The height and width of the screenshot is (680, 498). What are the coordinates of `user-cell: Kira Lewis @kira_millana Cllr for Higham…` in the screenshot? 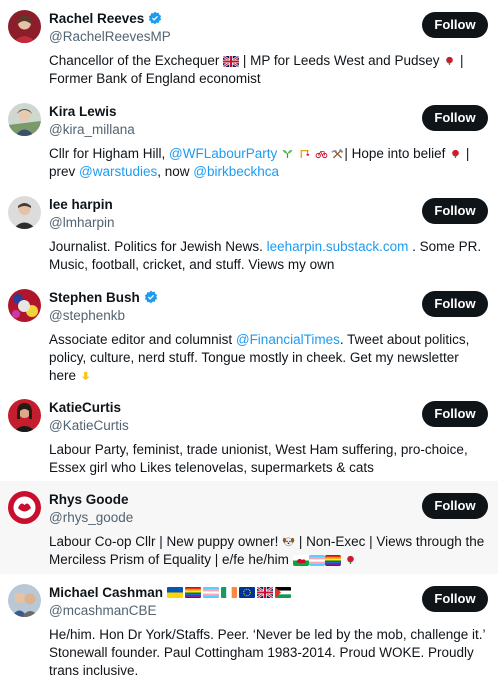 It's located at (249, 139).